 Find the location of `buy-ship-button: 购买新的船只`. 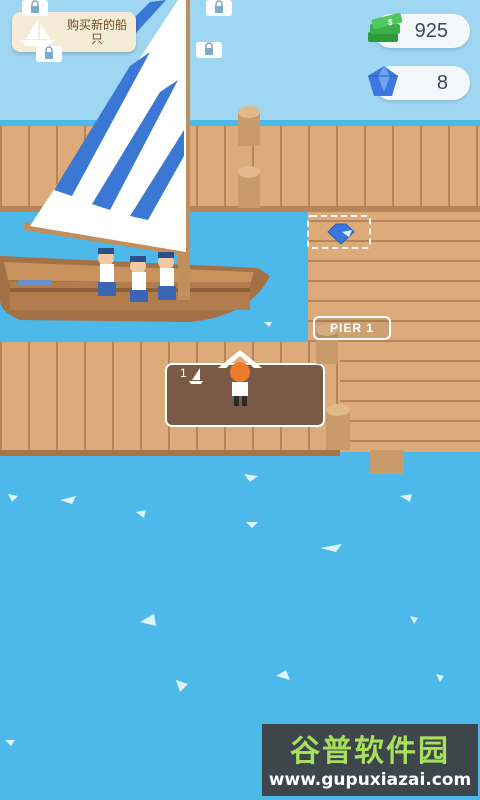

buy-ship-button: 购买新的船只 is located at coordinates (74, 32).